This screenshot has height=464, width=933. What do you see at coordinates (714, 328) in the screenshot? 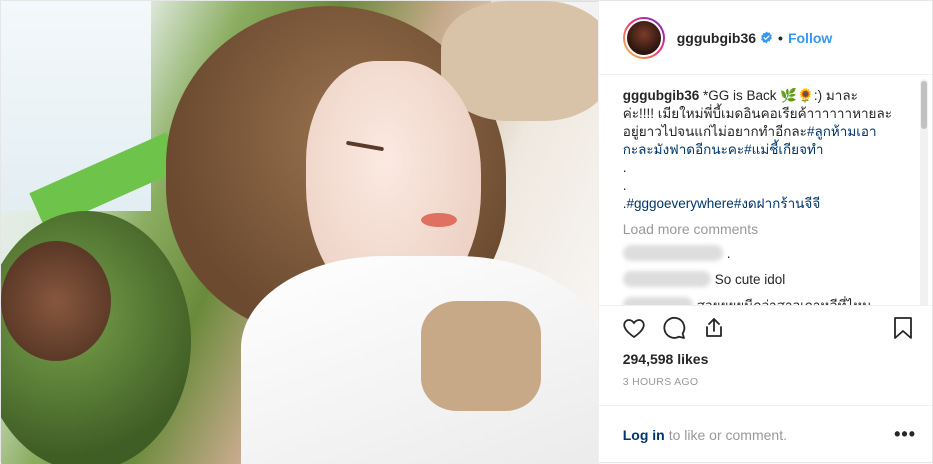
I see `share-icon` at bounding box center [714, 328].